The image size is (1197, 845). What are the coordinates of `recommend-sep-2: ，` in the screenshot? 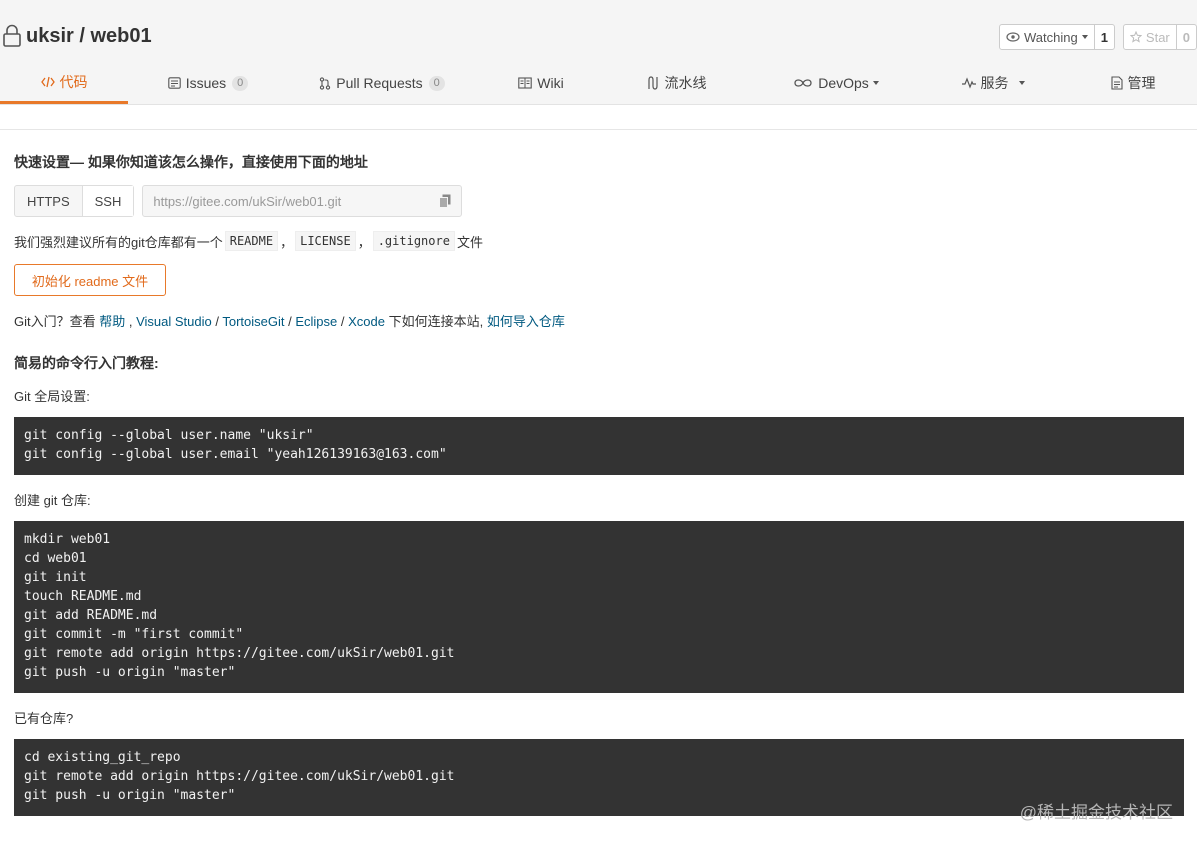 It's located at (364, 242).